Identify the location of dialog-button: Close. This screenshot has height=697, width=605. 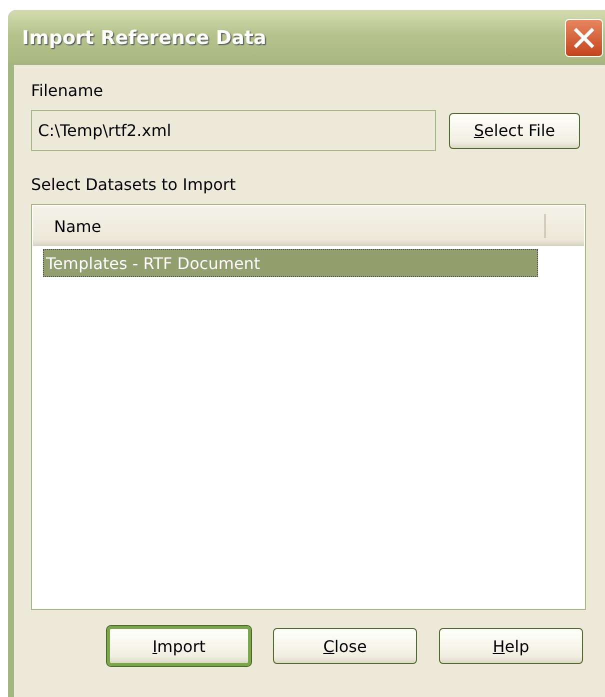
(345, 646).